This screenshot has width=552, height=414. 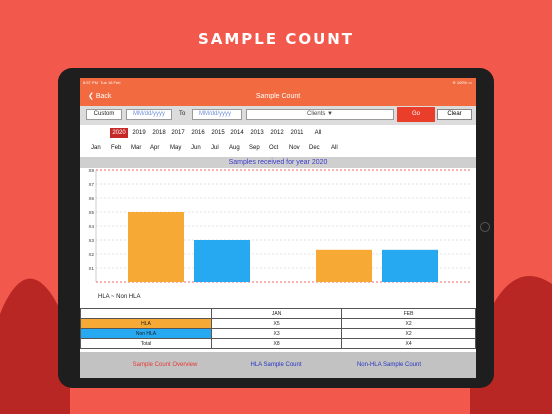 I want to click on year-option: 2020, so click(x=119, y=133).